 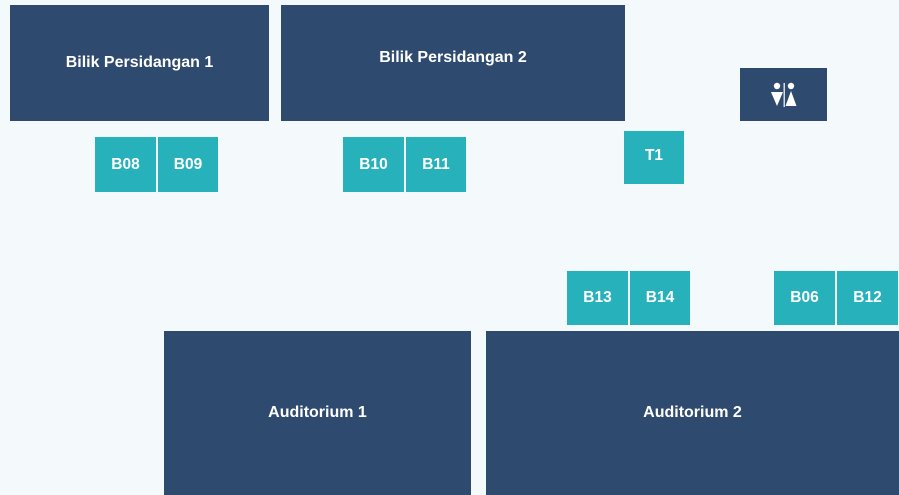 I want to click on booth-t1: T1, so click(x=654, y=157).